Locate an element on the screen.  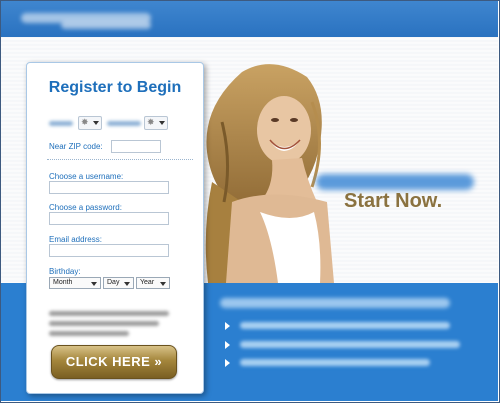
email-input is located at coordinates (109, 250).